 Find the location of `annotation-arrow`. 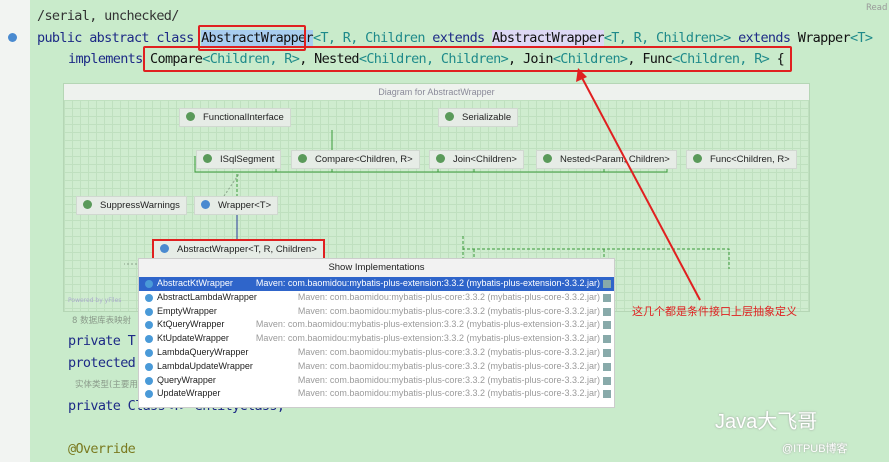

annotation-arrow is located at coordinates (638, 184).